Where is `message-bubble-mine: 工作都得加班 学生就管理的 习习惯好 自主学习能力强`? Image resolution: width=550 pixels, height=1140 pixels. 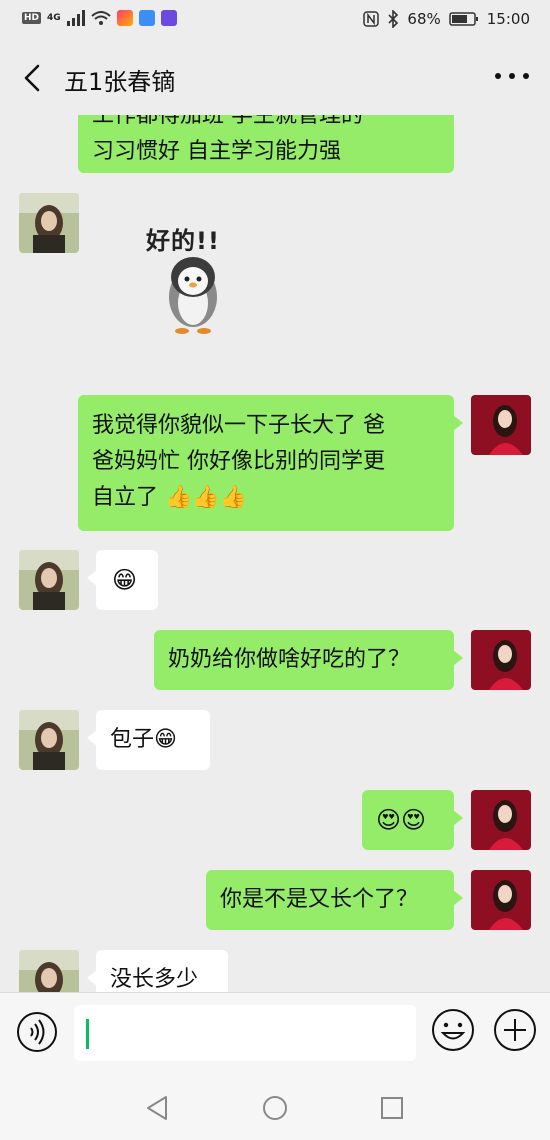
message-bubble-mine: 工作都得加班 学生就管理的 习习惯好 自主学习能力强 is located at coordinates (266, 144).